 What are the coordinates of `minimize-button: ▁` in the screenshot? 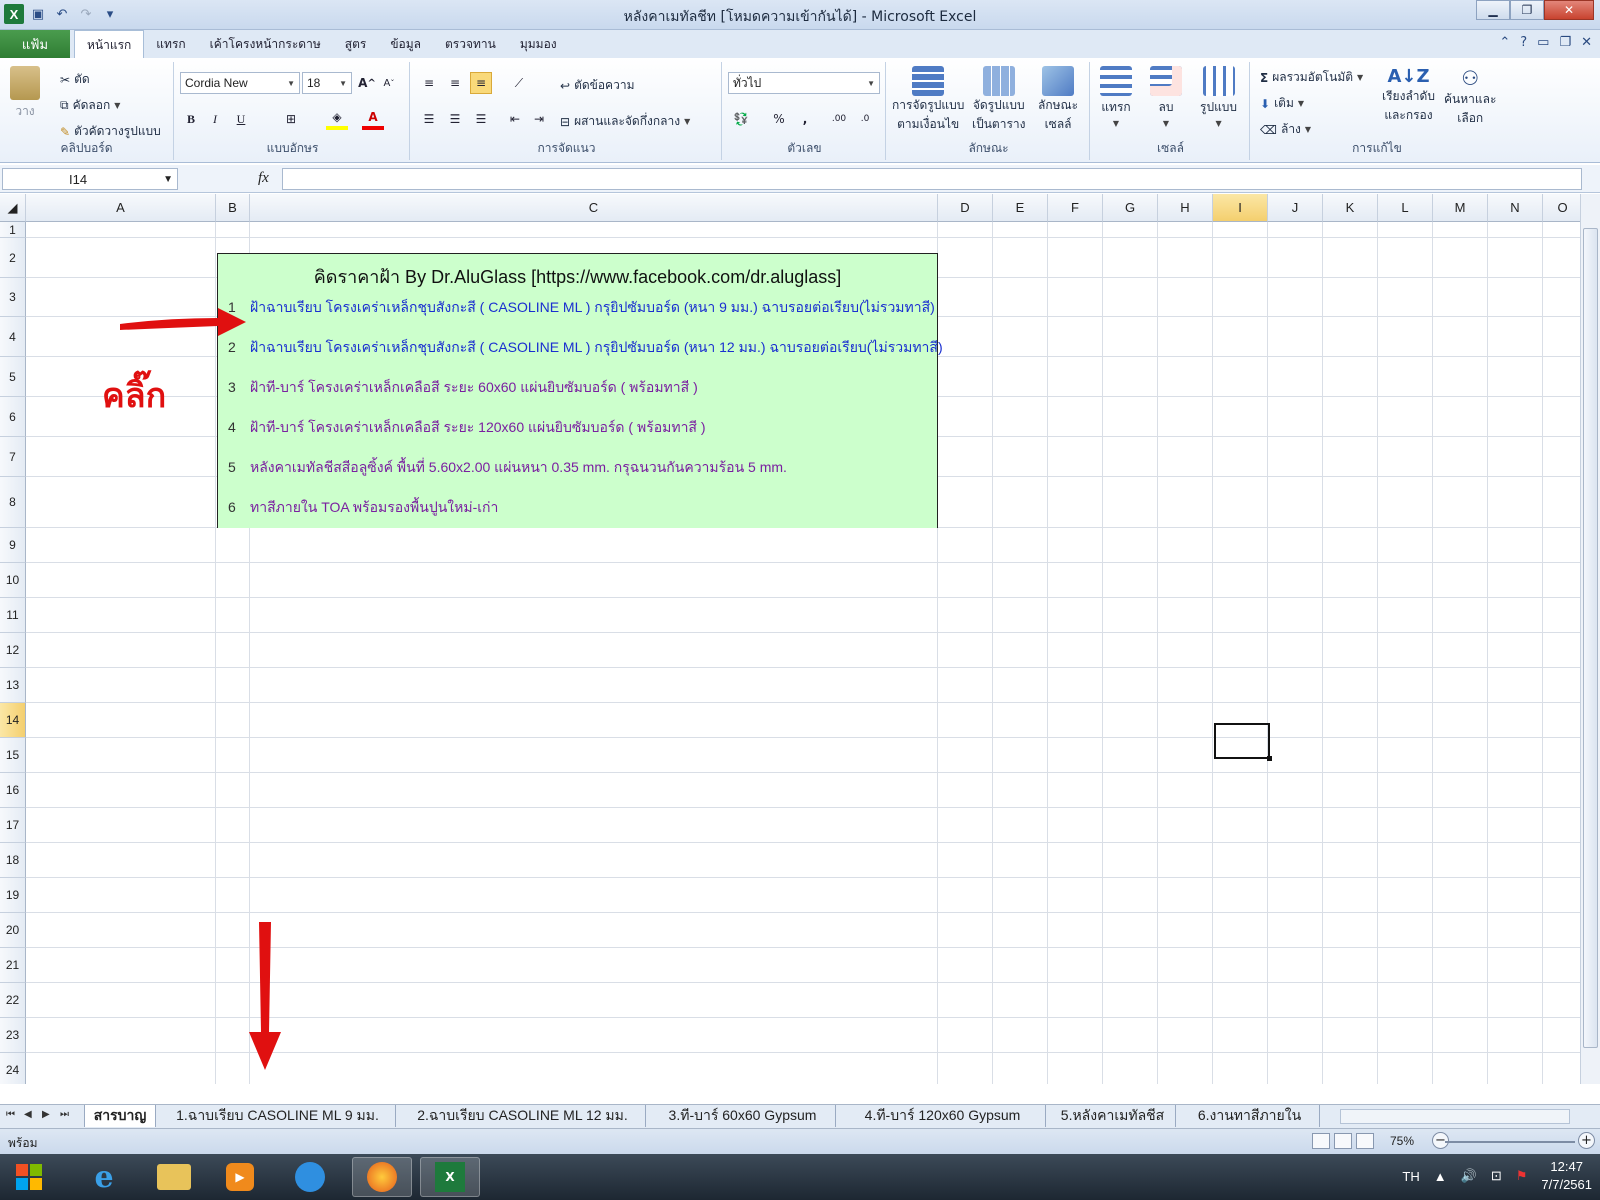 It's located at (1493, 10).